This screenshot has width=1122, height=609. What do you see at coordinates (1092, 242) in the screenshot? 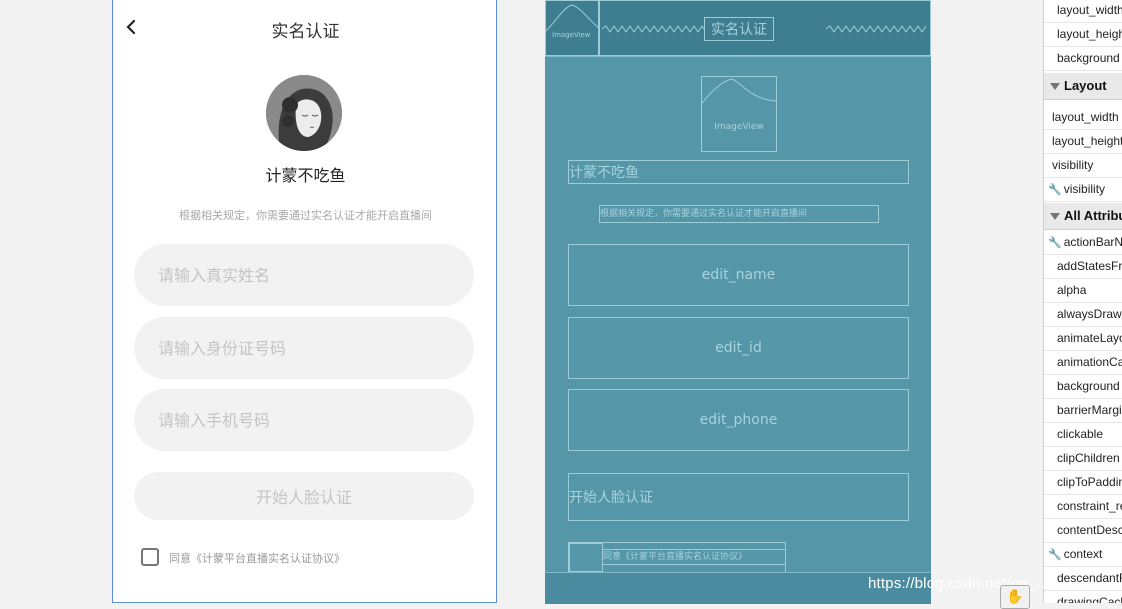
I see `attr-label: actionBarNavMode` at bounding box center [1092, 242].